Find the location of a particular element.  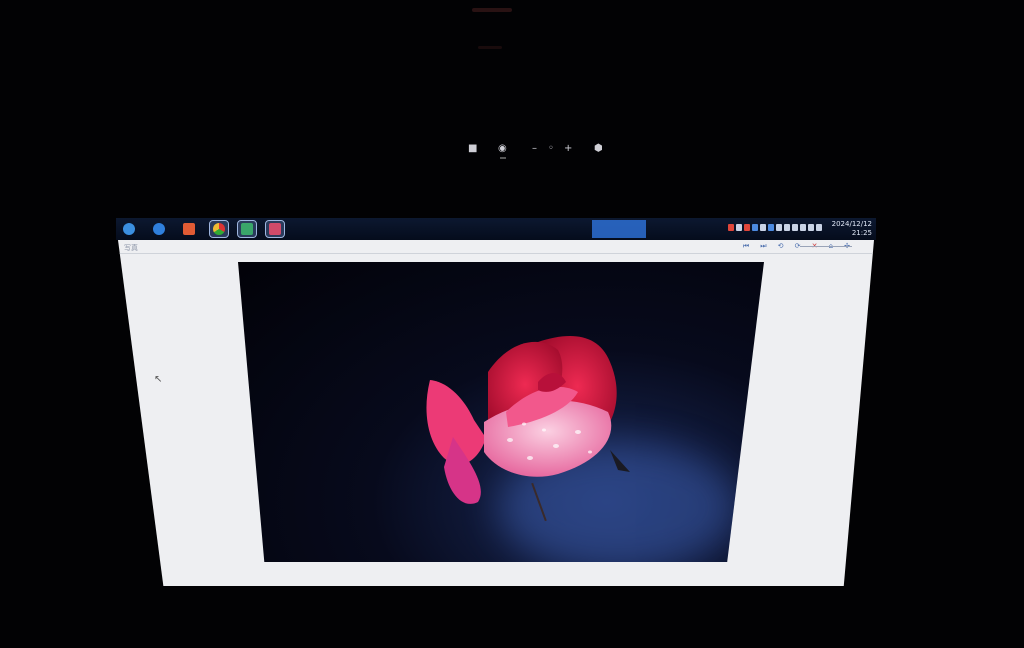

settings-icon: ⬢ is located at coordinates (598, 149).